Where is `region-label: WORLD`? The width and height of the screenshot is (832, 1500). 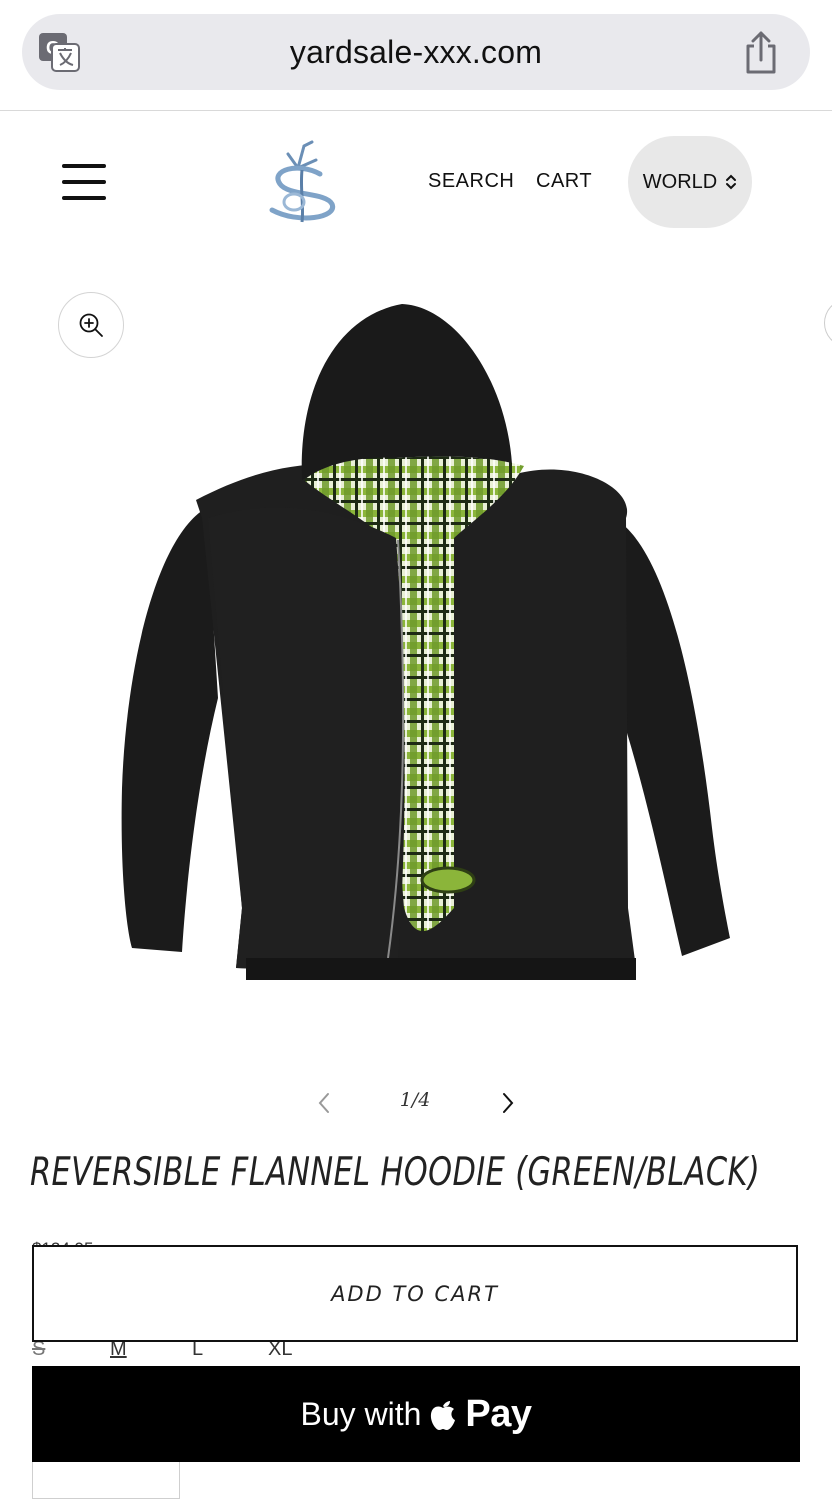 region-label: WORLD is located at coordinates (680, 181).